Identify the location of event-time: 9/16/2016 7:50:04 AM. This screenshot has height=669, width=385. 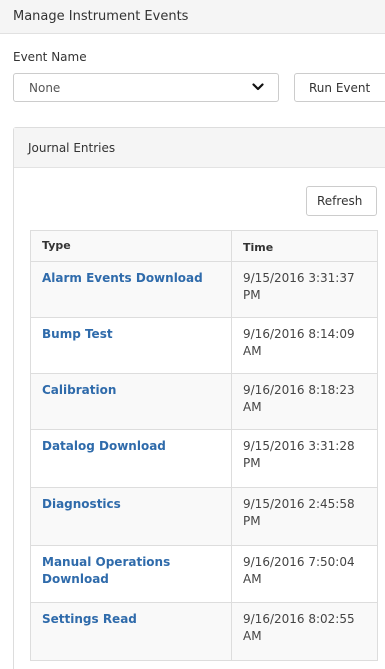
(304, 574).